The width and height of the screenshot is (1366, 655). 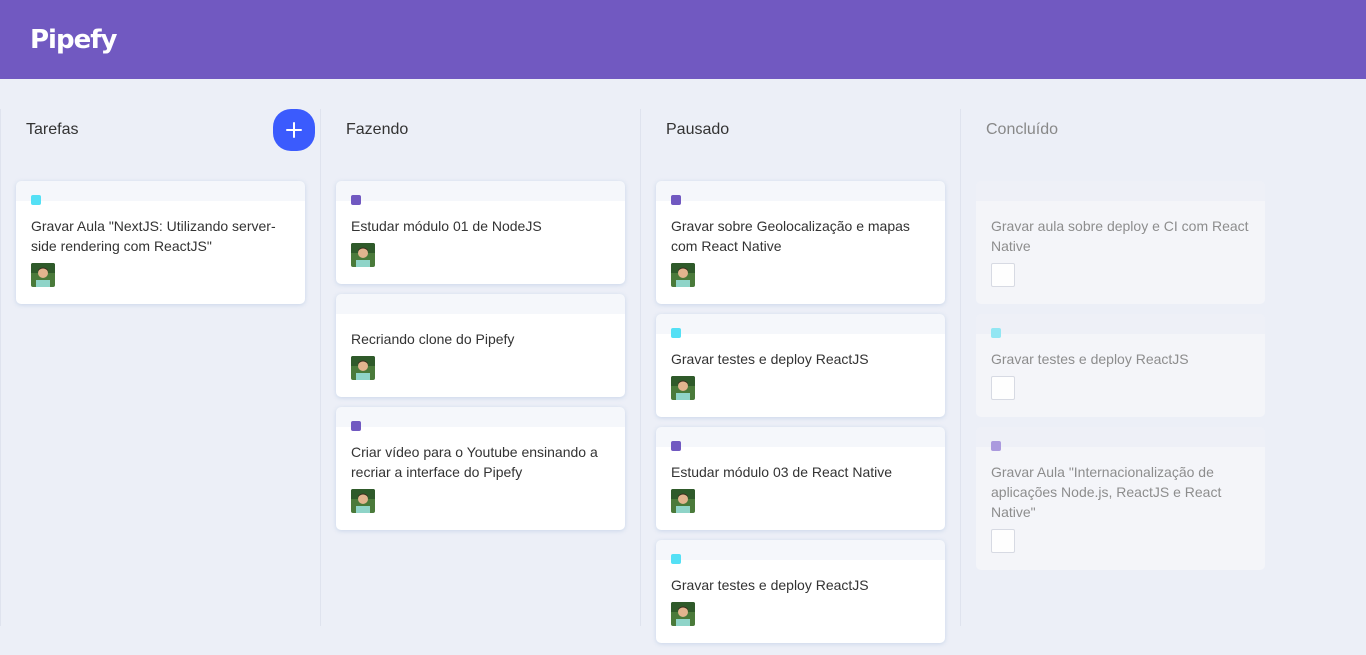 I want to click on list-title: Tarefas, so click(x=52, y=129).